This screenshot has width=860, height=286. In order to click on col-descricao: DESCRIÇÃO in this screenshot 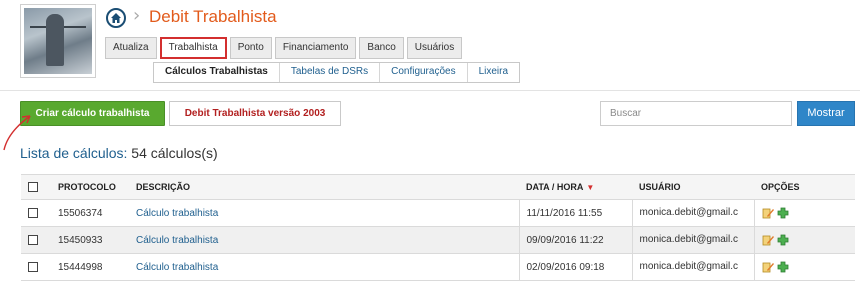, I will do `click(324, 187)`.